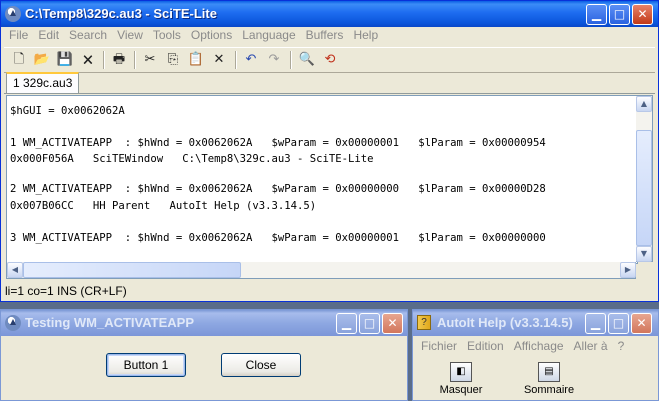 The height and width of the screenshot is (401, 659). Describe the element at coordinates (539, 346) in the screenshot. I see `menu-affichage: Affichage` at that location.